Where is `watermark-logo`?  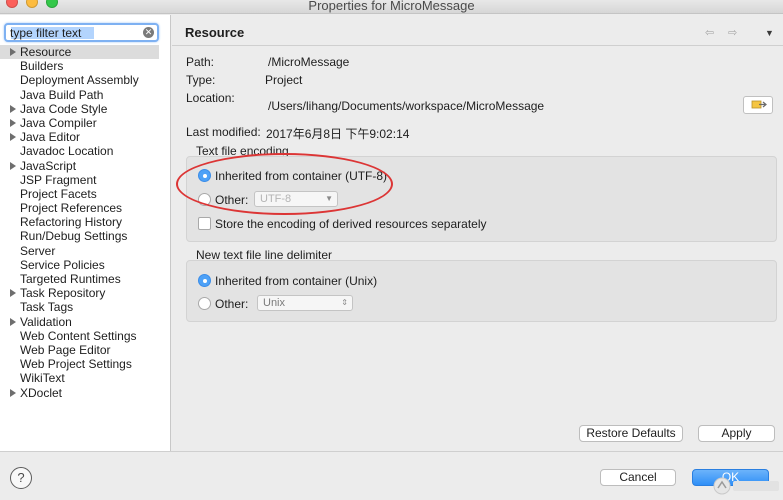
watermark-logo is located at coordinates (747, 486).